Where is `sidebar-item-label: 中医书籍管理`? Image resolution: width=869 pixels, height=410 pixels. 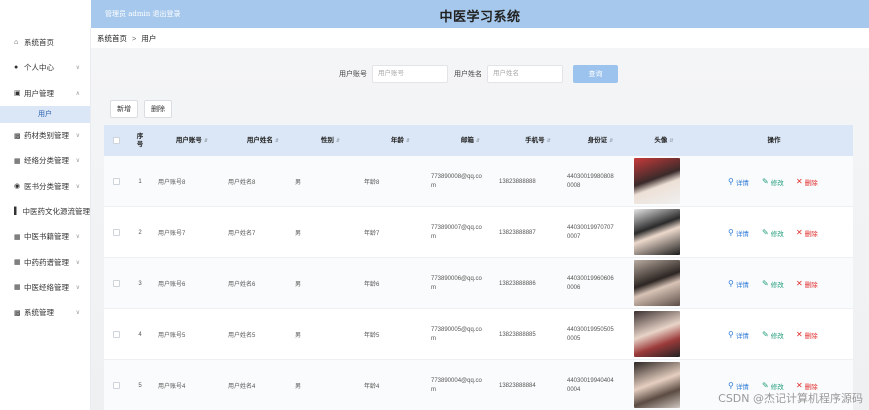
sidebar-item-label: 中医书籍管理 is located at coordinates (46, 237).